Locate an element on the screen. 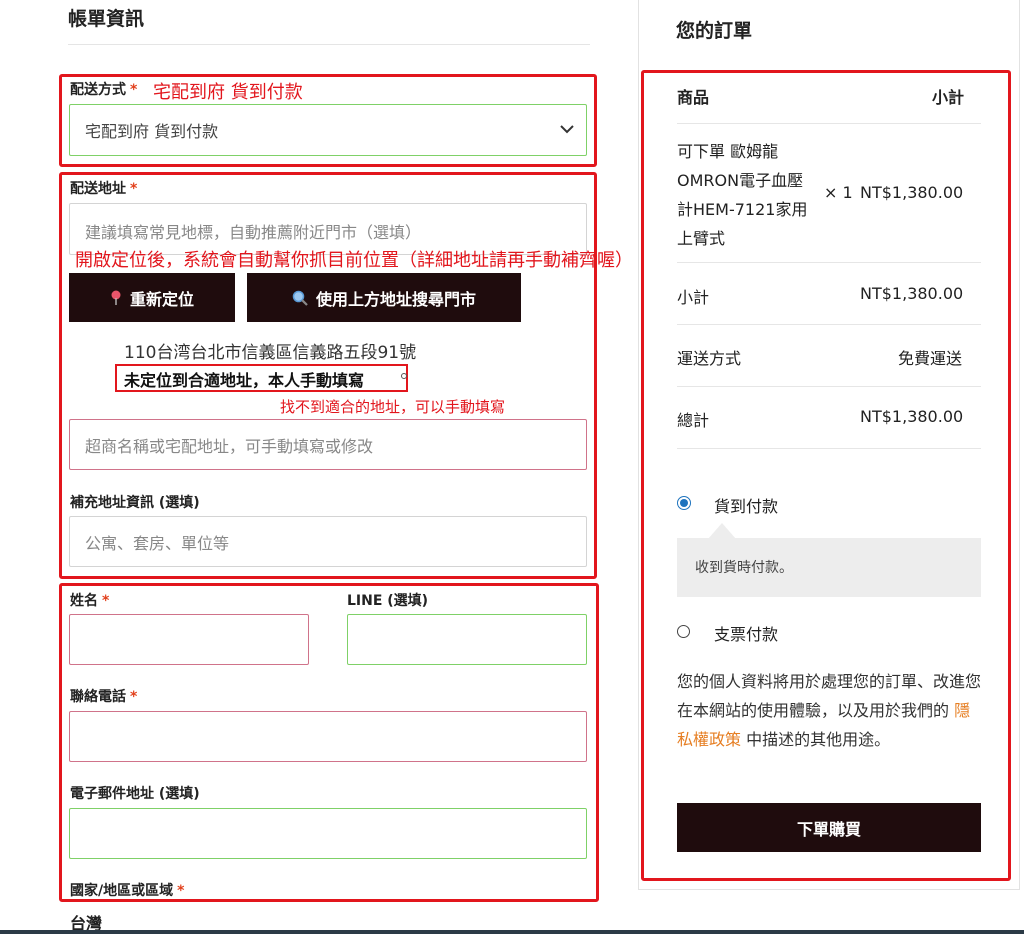 The height and width of the screenshot is (934, 1024). payment-cheque-radio is located at coordinates (683, 631).